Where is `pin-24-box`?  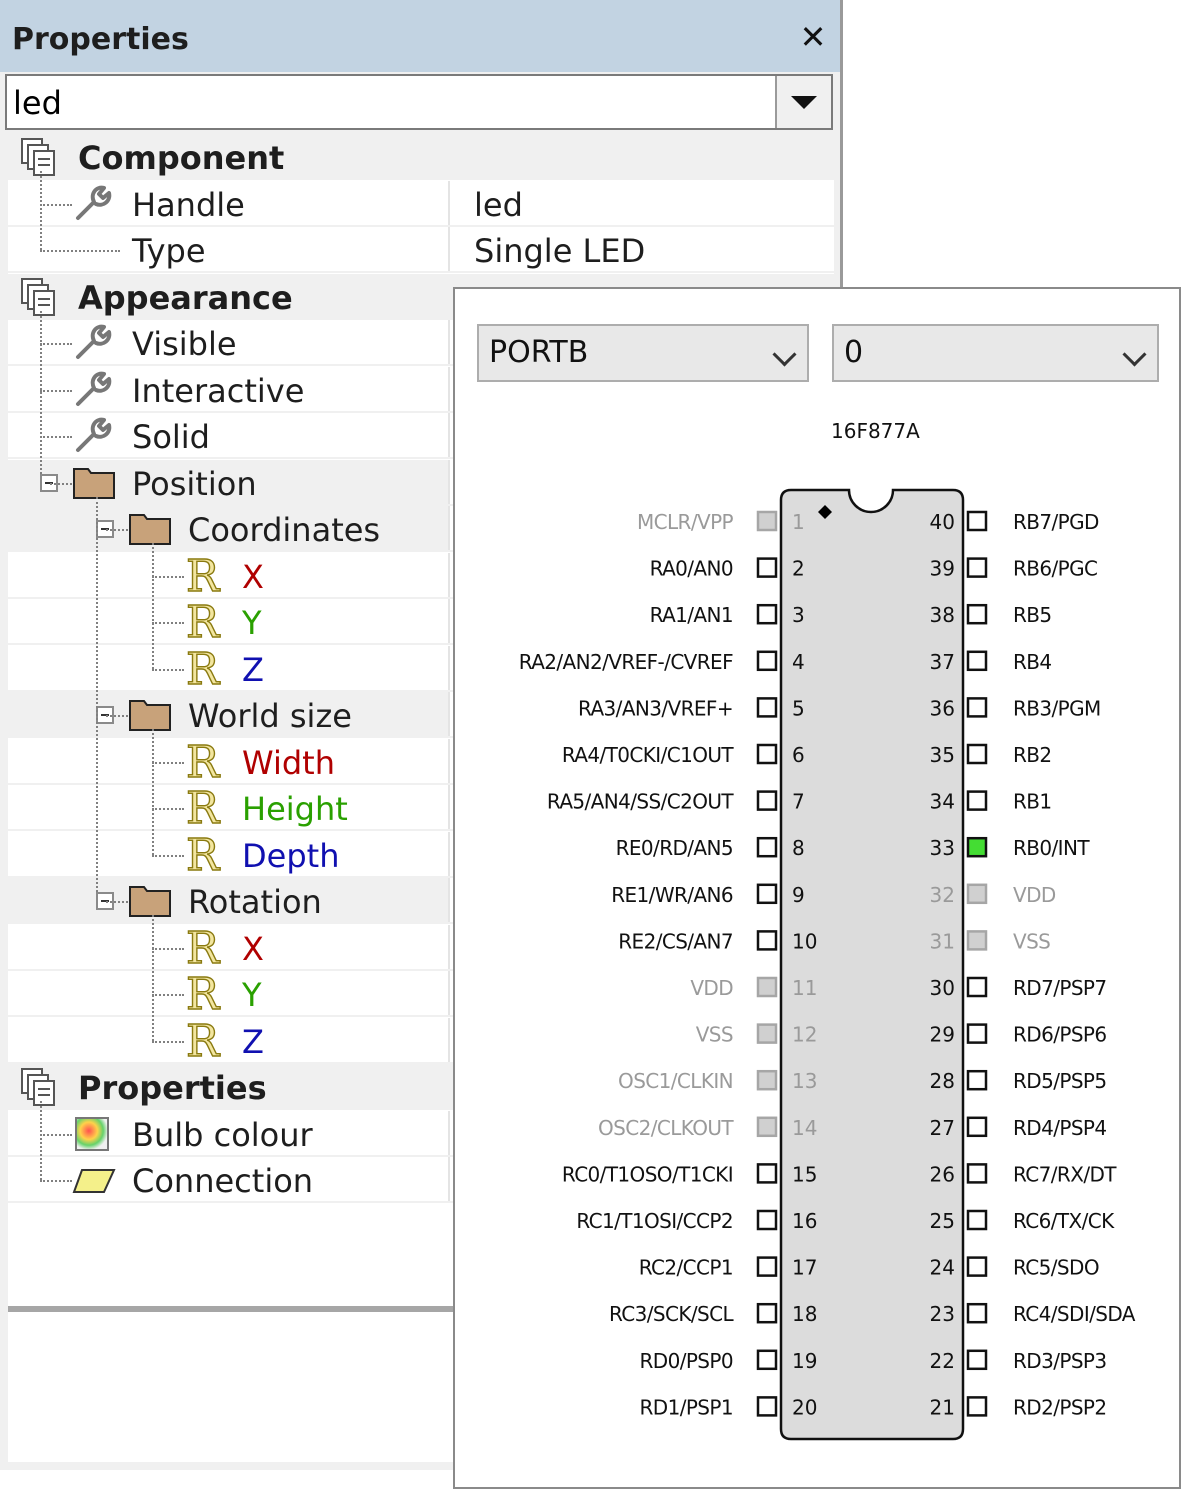 pin-24-box is located at coordinates (977, 1266).